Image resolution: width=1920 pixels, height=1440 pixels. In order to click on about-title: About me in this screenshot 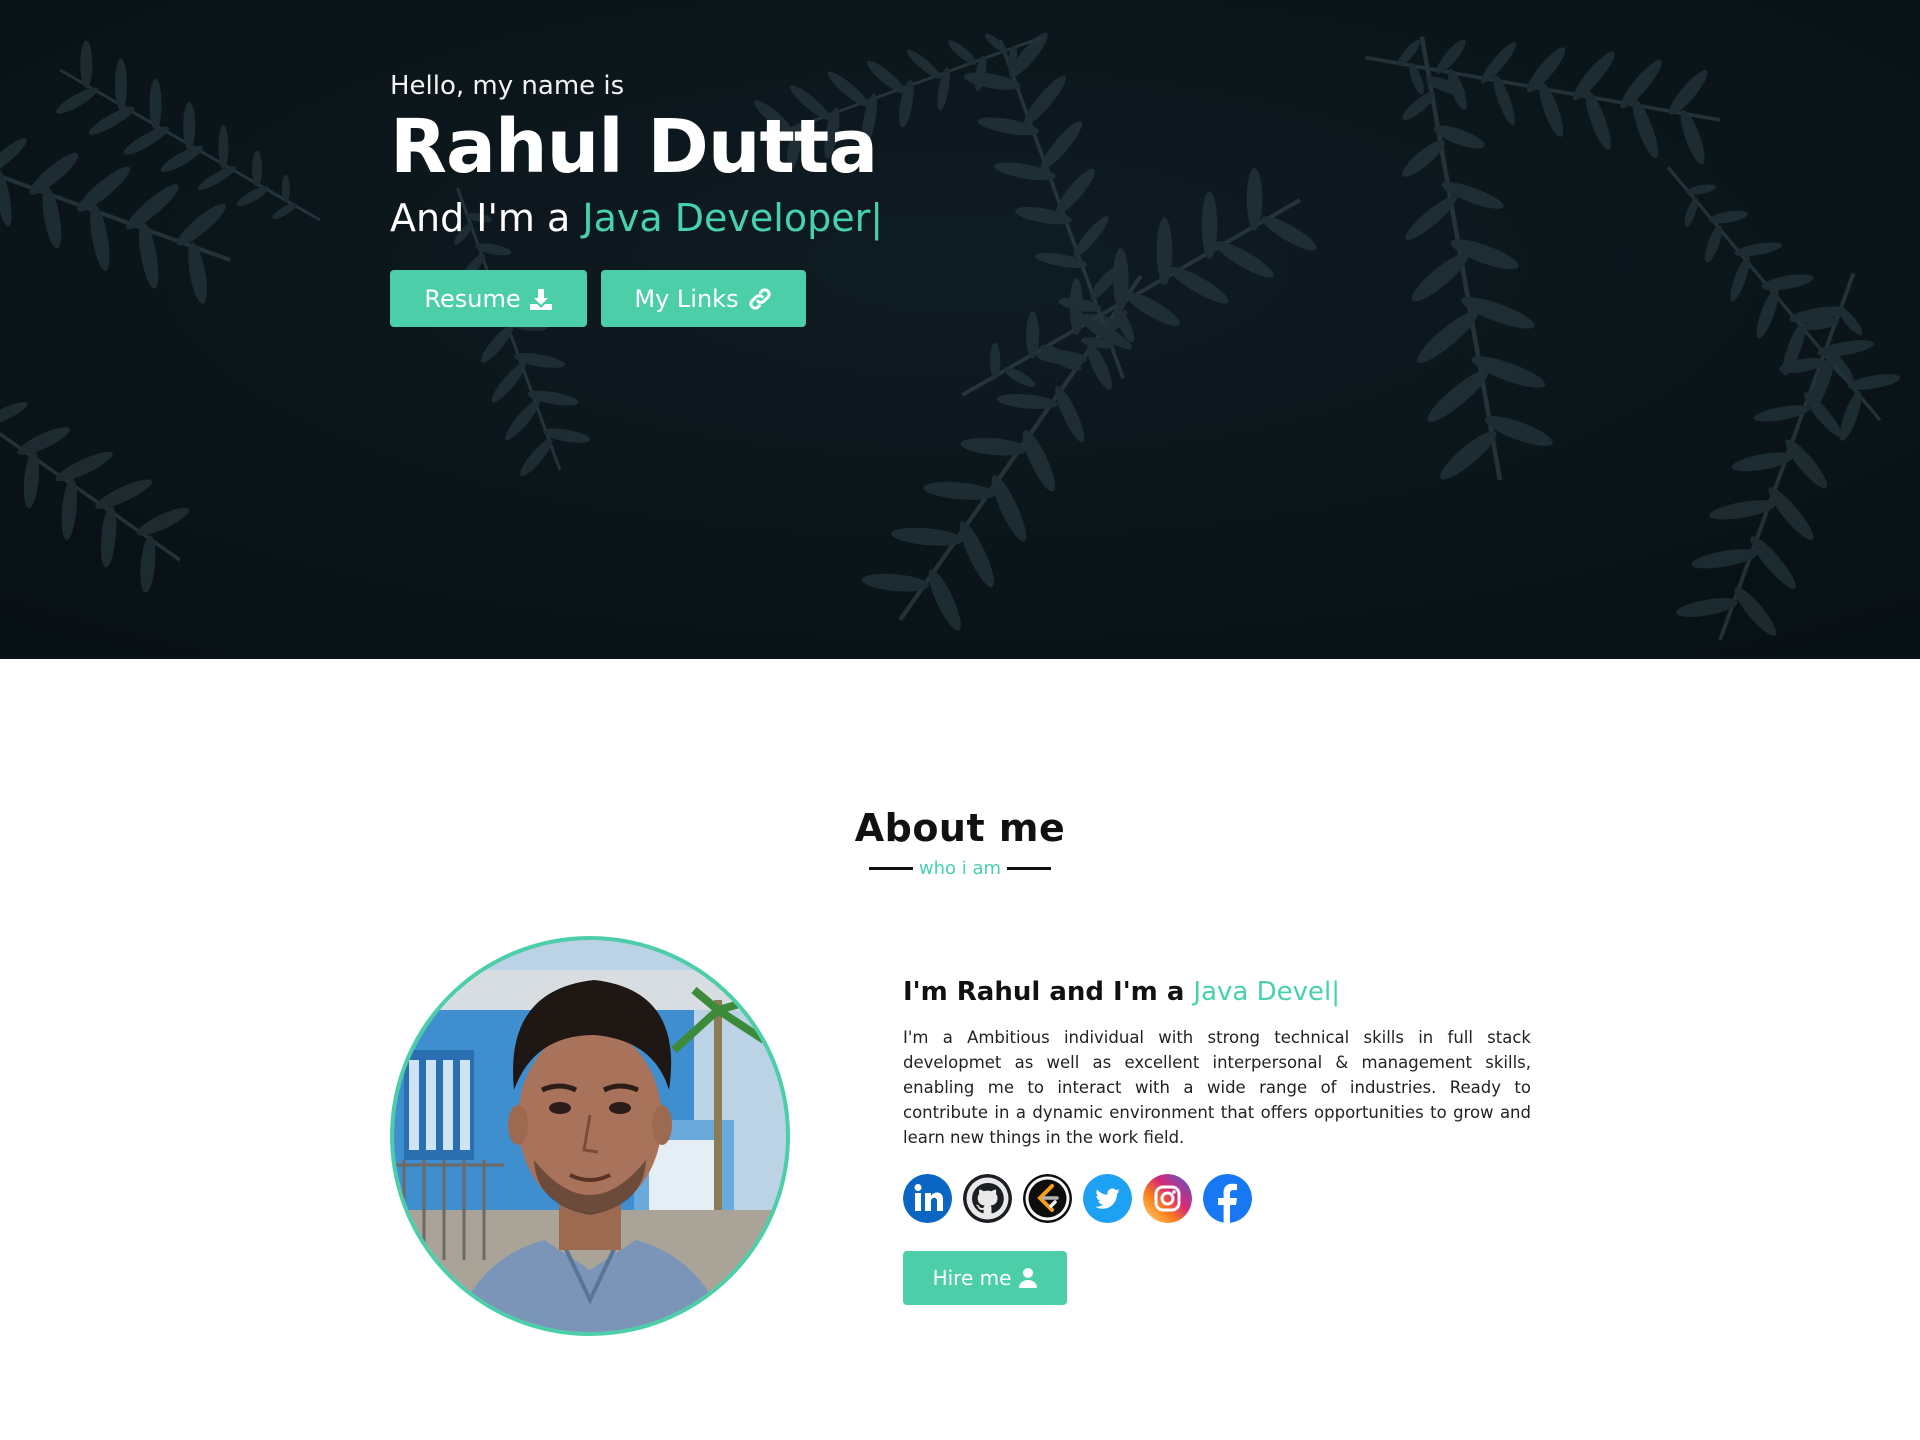, I will do `click(960, 828)`.